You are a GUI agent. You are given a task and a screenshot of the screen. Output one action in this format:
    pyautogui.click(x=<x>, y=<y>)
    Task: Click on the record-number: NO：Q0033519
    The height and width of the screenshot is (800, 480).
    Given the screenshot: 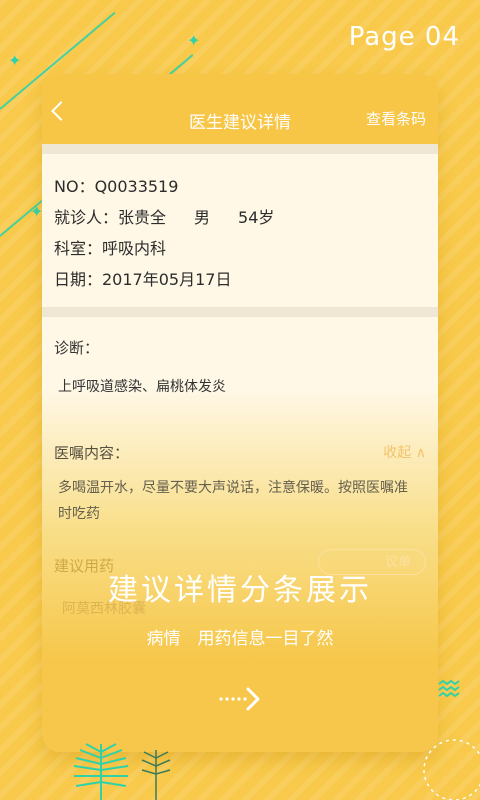 What is the action you would take?
    pyautogui.click(x=116, y=186)
    